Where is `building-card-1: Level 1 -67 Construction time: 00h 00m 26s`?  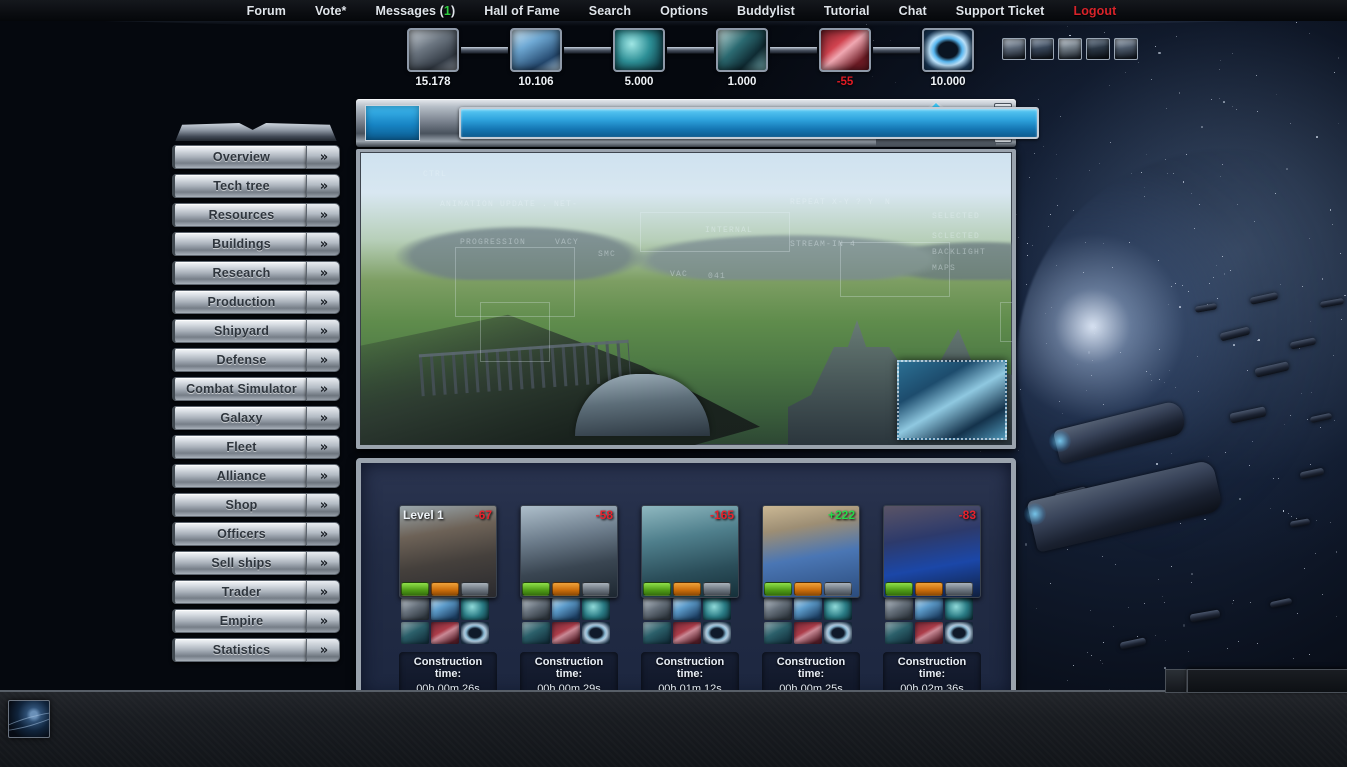 building-card-1: Level 1 -67 Construction time: 00h 00m 26s is located at coordinates (448, 600).